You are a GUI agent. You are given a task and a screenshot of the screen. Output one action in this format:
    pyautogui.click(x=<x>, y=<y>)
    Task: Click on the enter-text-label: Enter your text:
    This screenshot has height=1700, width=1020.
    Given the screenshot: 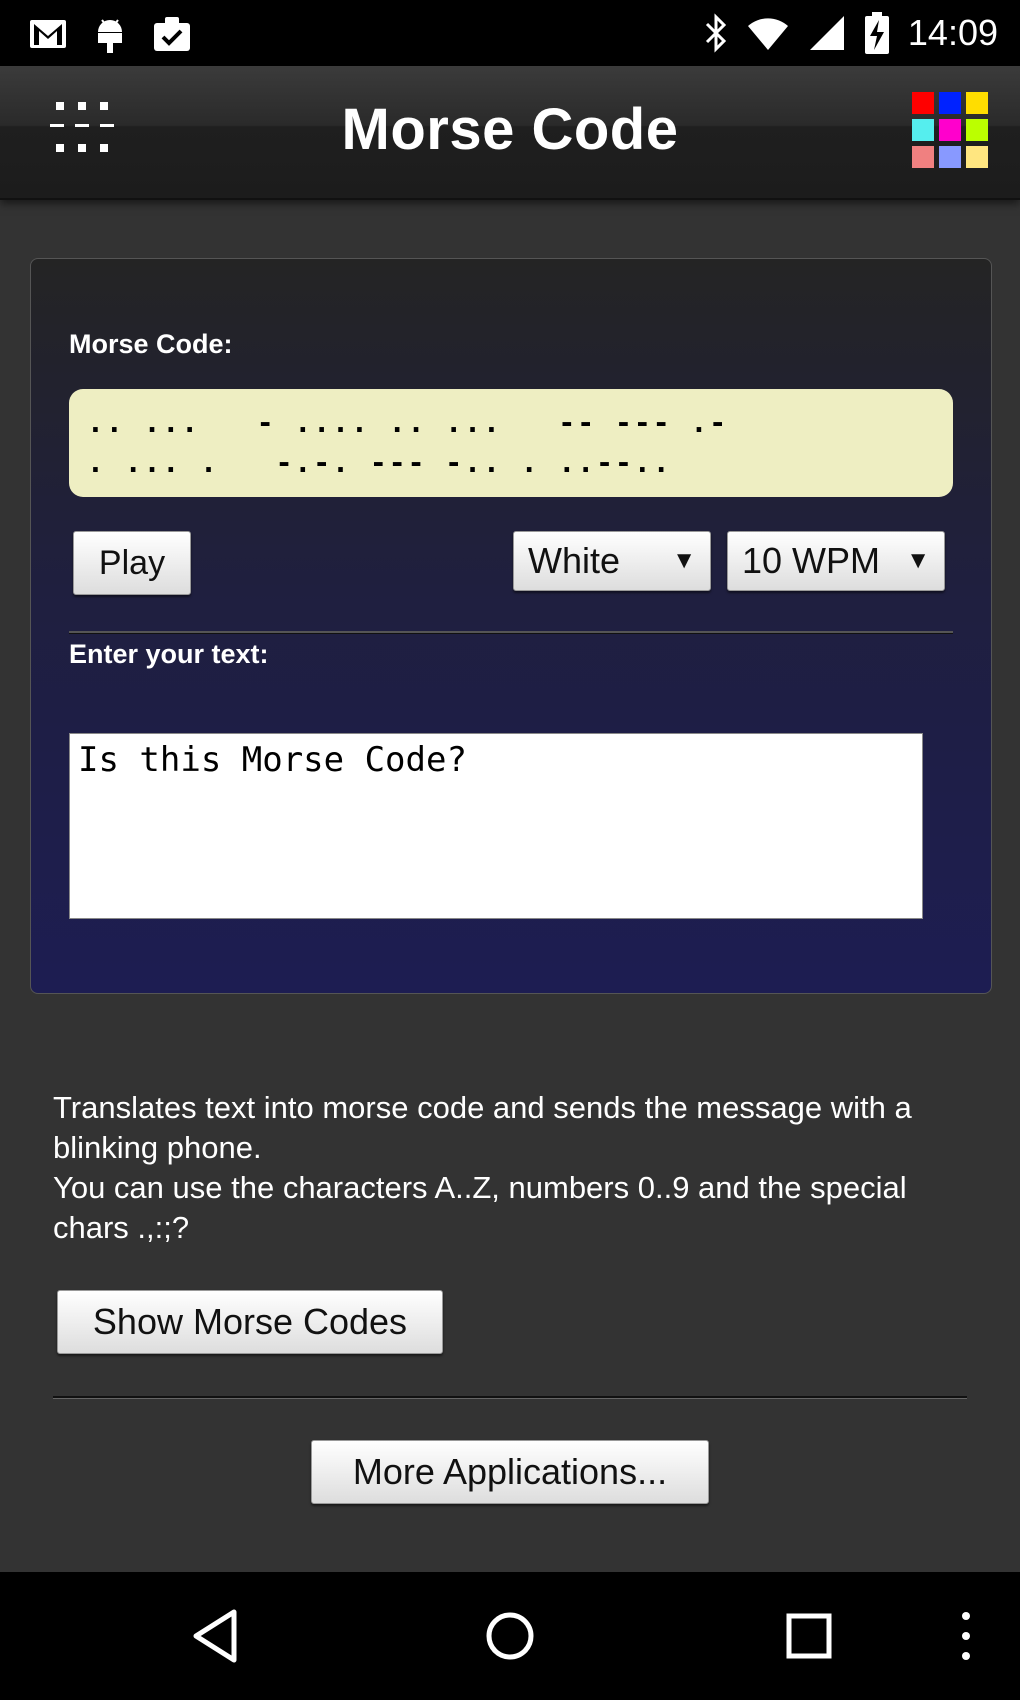 What is the action you would take?
    pyautogui.click(x=169, y=654)
    